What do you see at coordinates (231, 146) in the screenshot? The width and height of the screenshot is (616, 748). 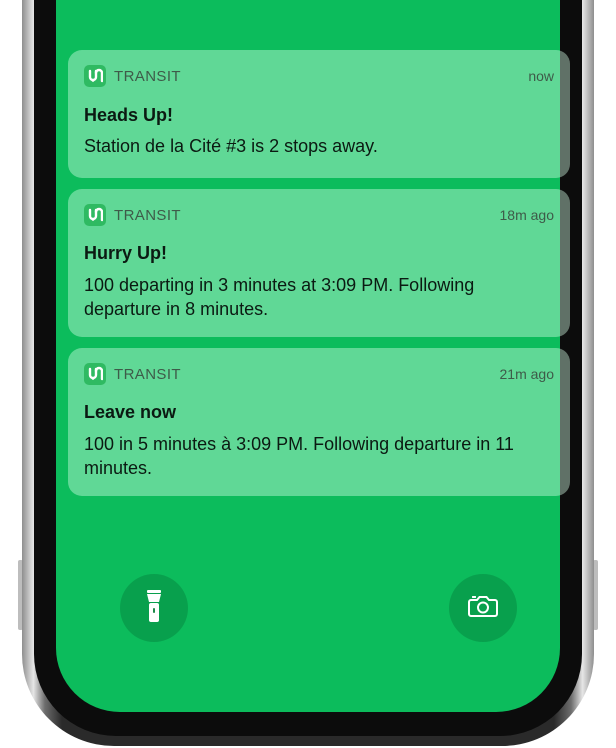 I see `notification-body: Station de la Cité #3 is 2 stops away.` at bounding box center [231, 146].